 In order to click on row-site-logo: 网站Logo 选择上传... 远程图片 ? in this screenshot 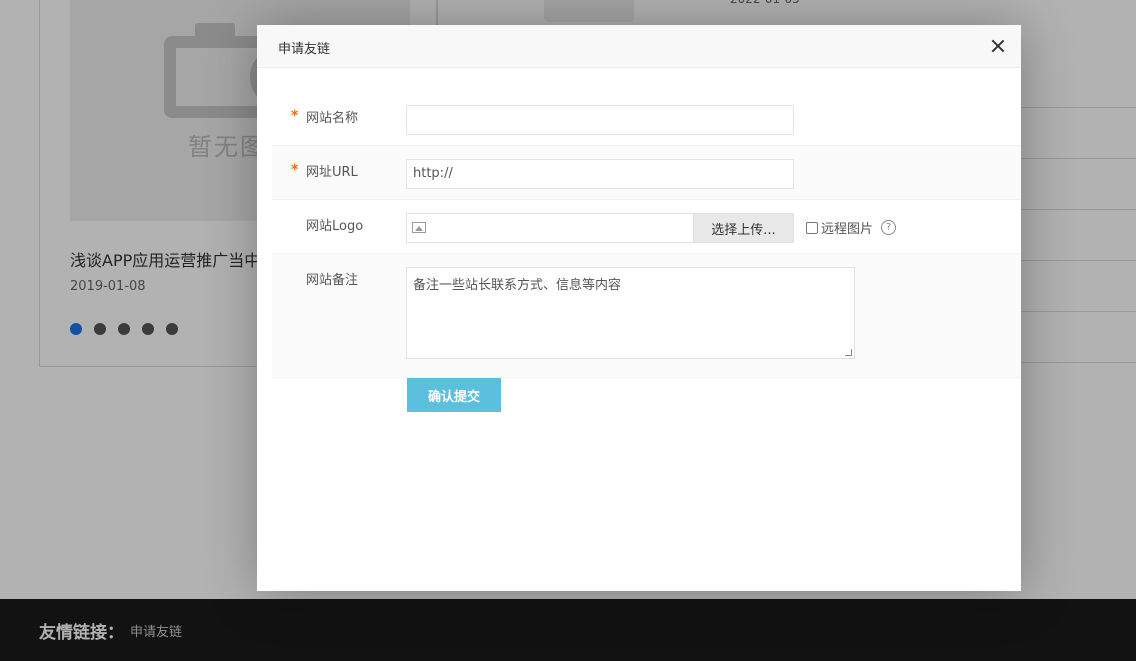, I will do `click(646, 227)`.